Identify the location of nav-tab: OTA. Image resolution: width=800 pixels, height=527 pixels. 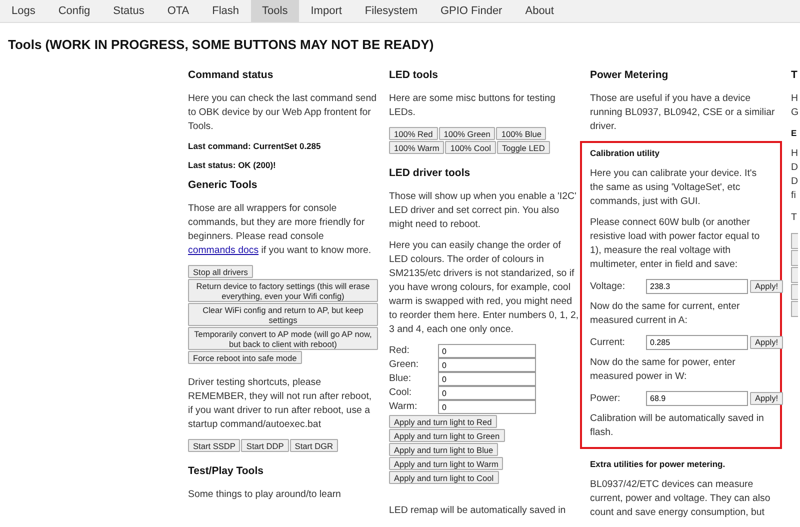
(178, 11).